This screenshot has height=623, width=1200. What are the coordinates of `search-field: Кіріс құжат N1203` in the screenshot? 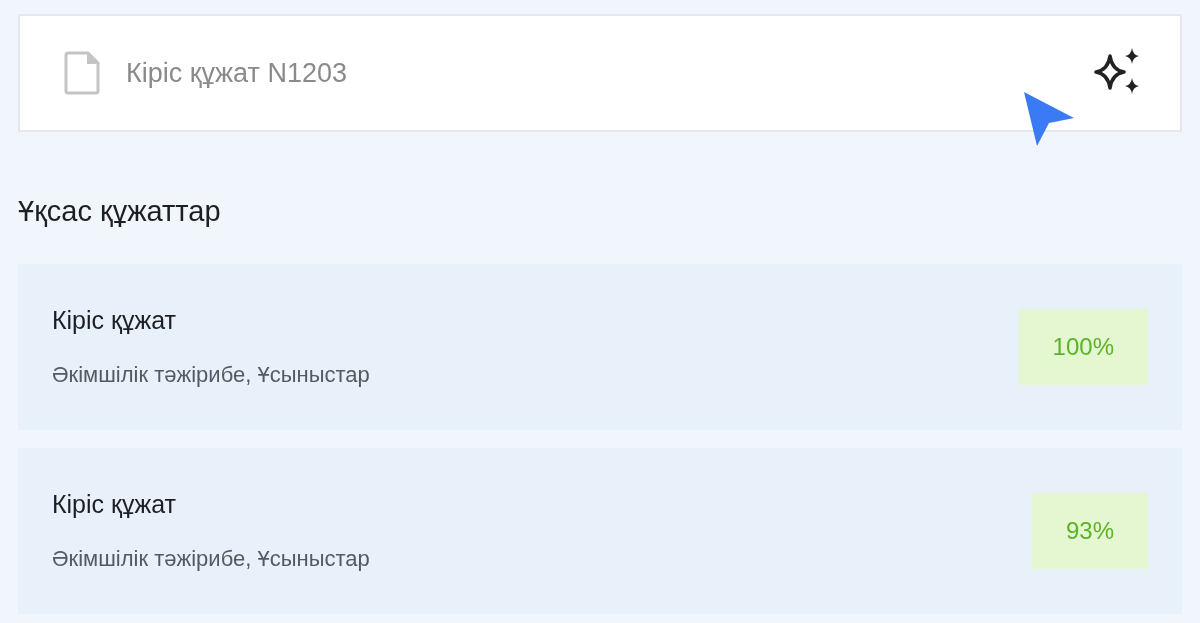 It's located at (474, 73).